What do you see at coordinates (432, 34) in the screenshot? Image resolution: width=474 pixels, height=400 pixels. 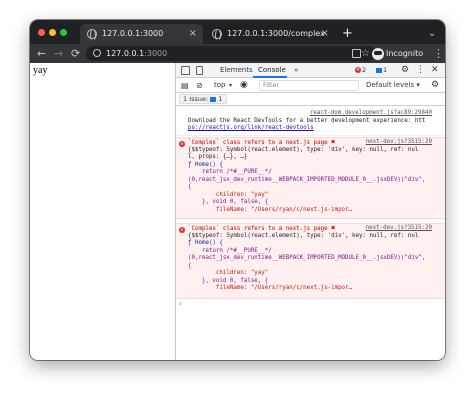 I see `tab-search-icon: ⌄` at bounding box center [432, 34].